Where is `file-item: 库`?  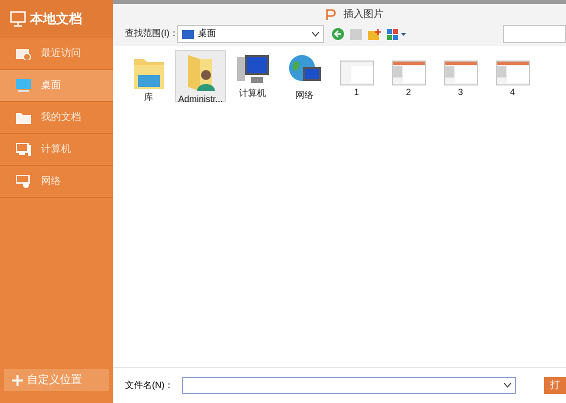 file-item: 库 is located at coordinates (148, 76).